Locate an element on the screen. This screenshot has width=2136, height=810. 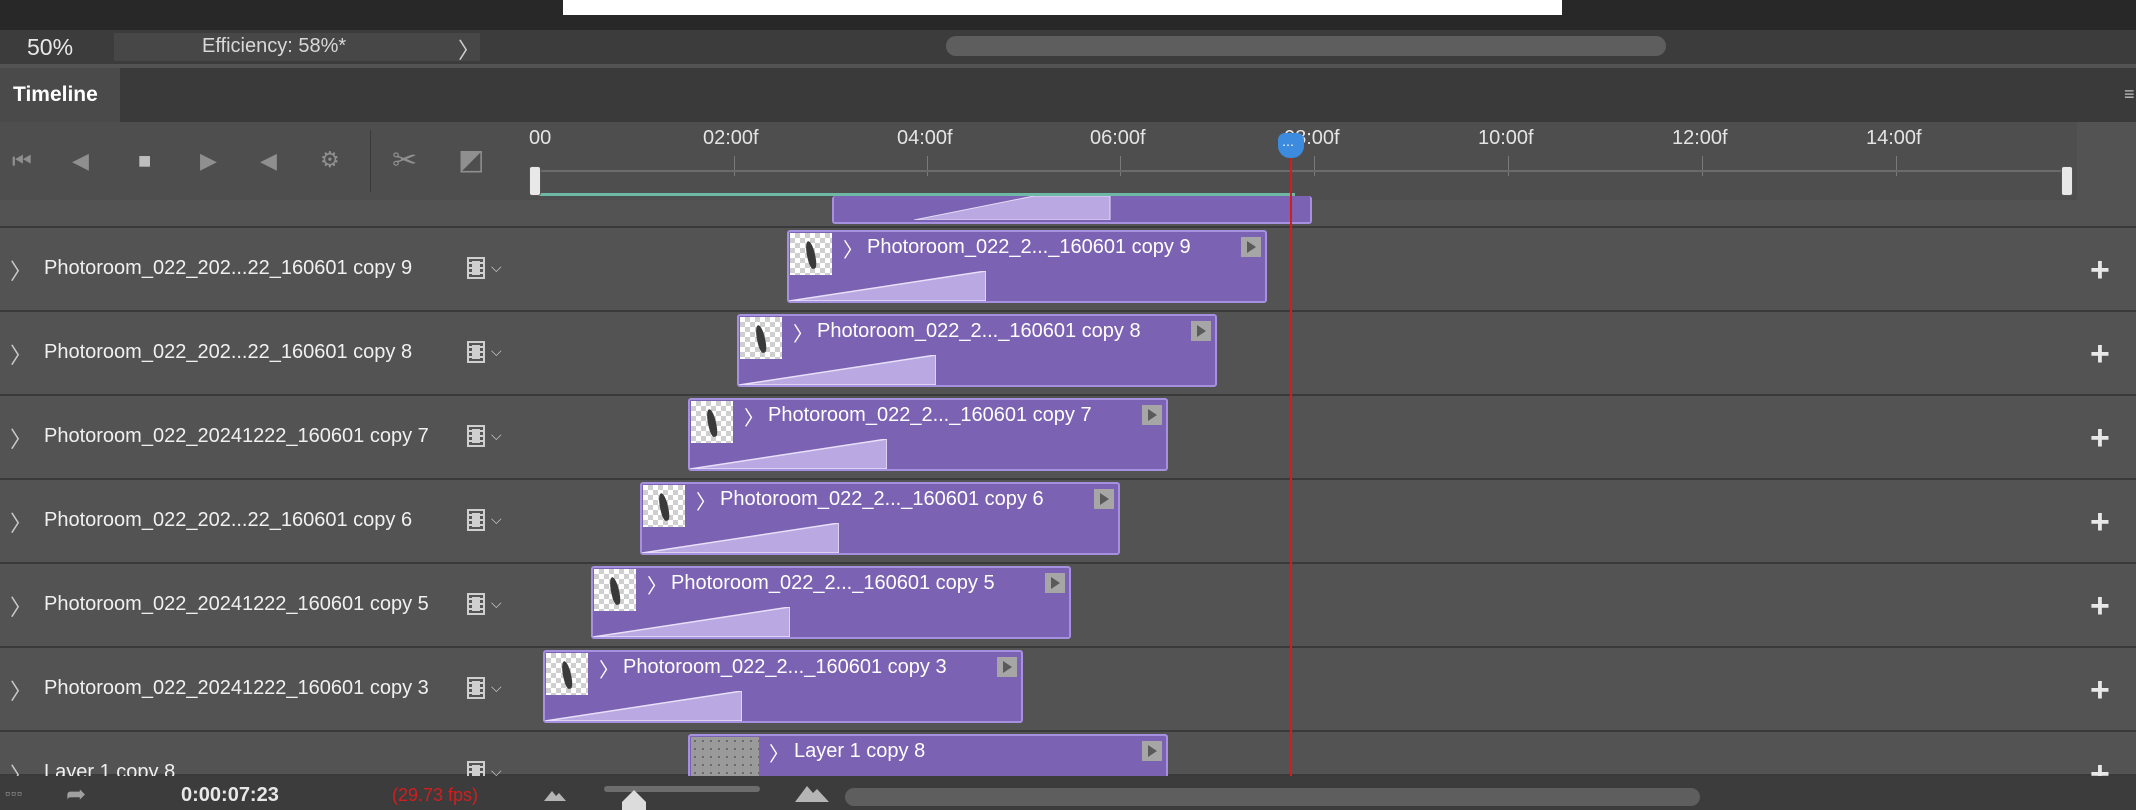
ruler-tick-label: 06:00f is located at coordinates (1118, 138).